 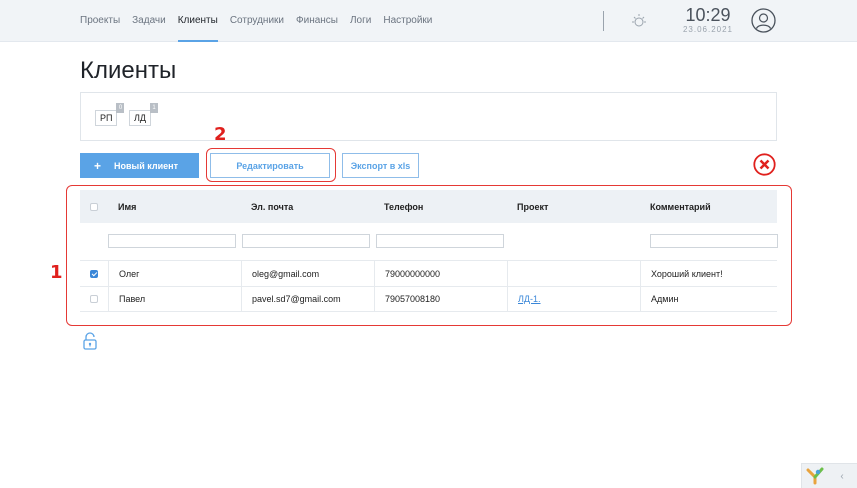 What do you see at coordinates (763, 20) in the screenshot?
I see `user-avatar-icon` at bounding box center [763, 20].